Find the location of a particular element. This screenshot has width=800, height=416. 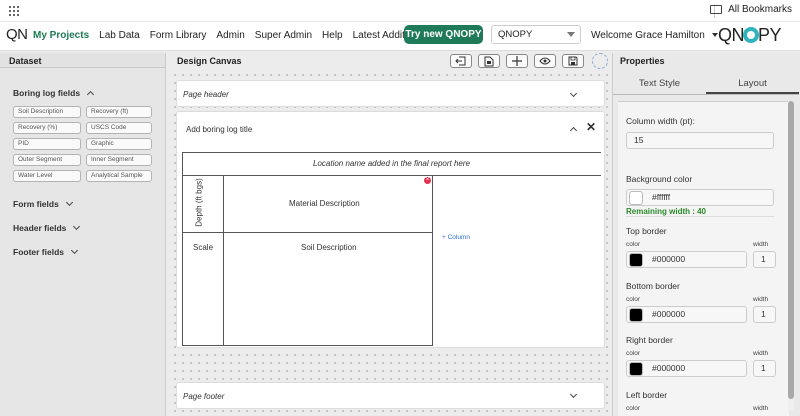

page-header-section: Page header is located at coordinates (390, 93).